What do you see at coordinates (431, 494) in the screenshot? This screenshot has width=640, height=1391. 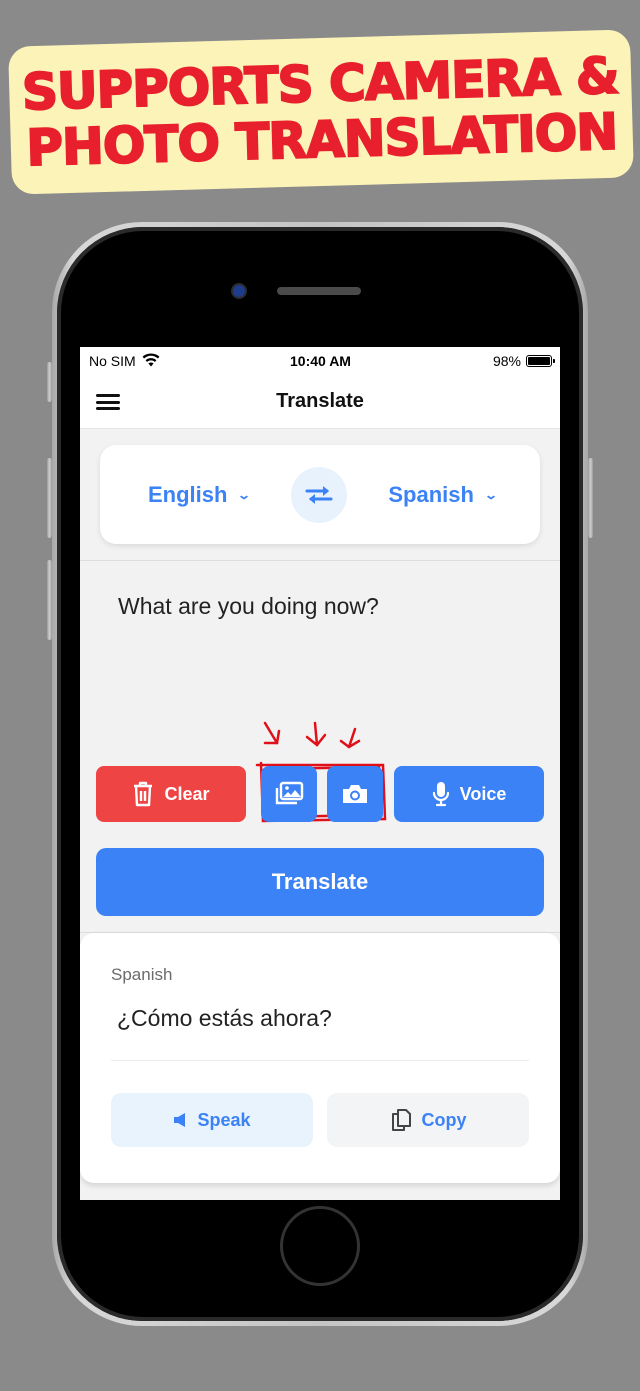 I see `target-language-label: Spanish` at bounding box center [431, 494].